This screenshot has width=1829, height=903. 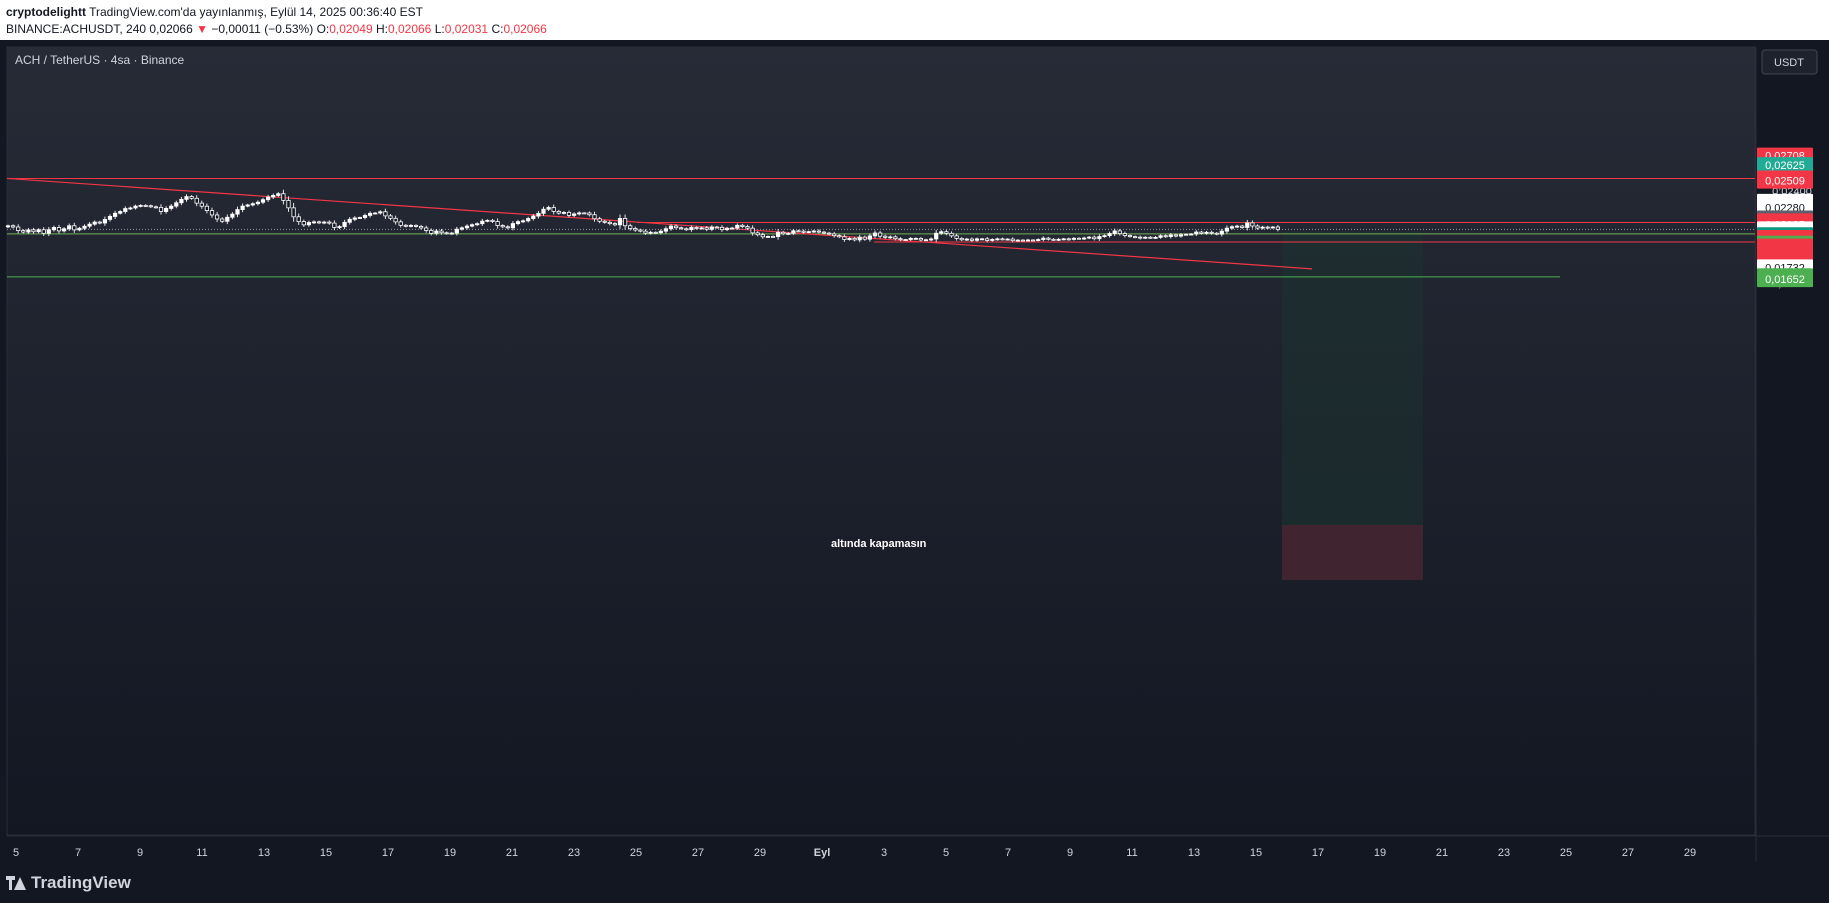 I want to click on svg-text: 0,02625, so click(x=1785, y=166).